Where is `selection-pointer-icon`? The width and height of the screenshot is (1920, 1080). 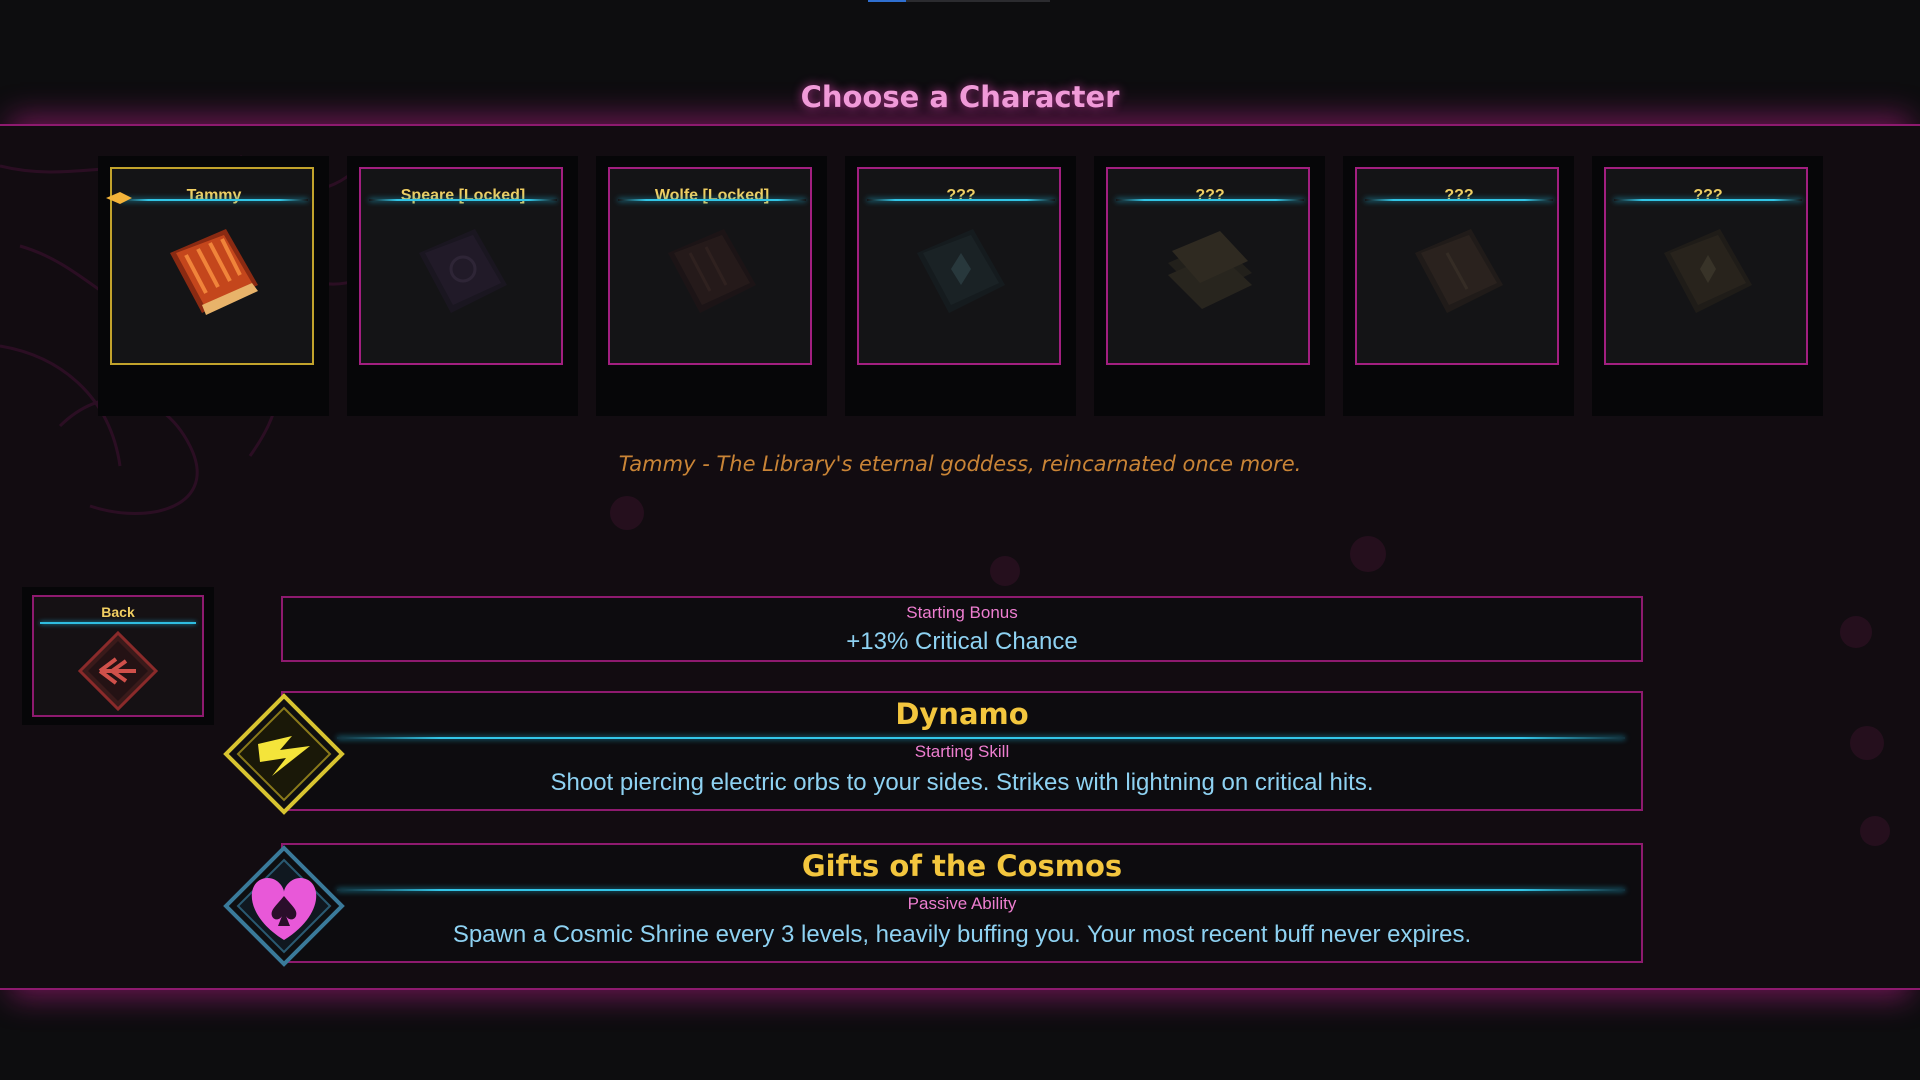
selection-pointer-icon is located at coordinates (119, 198).